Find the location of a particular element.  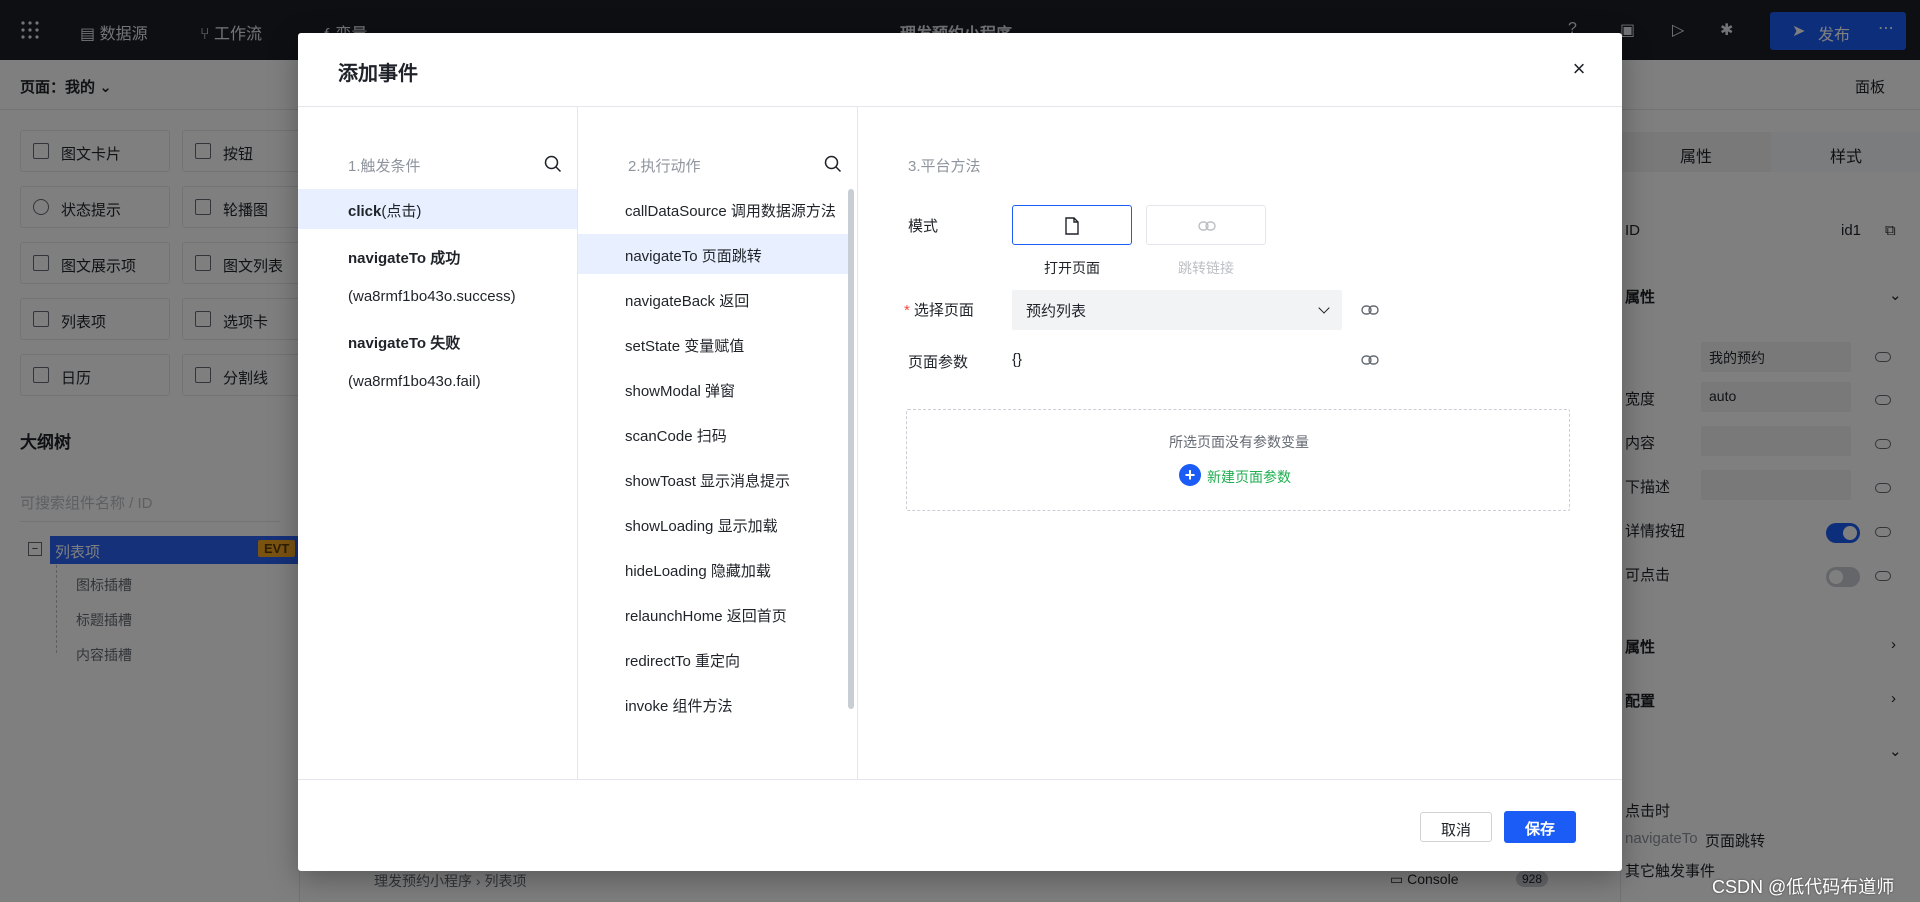

trigger-item-nav-success: navigateTo 成功 is located at coordinates (437, 257).